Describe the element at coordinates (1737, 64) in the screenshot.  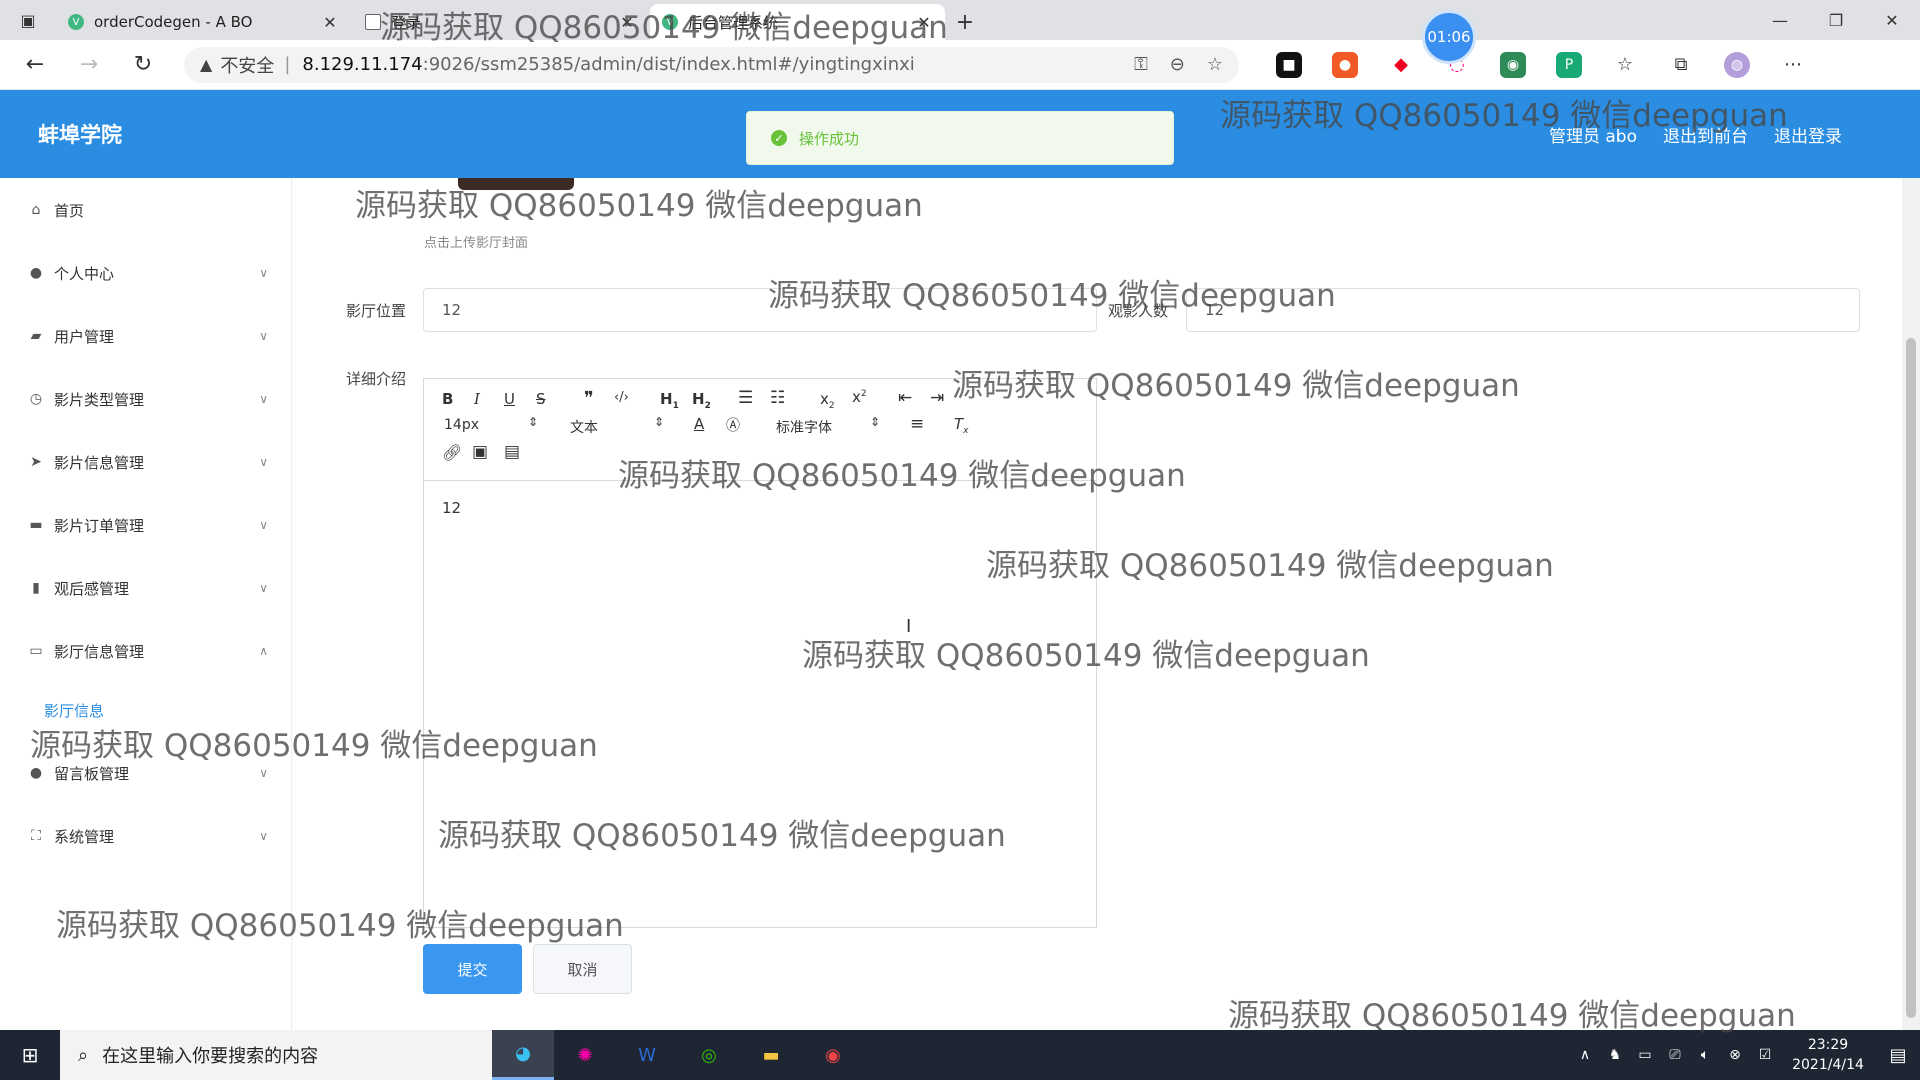
I see `avatar: ◍` at that location.